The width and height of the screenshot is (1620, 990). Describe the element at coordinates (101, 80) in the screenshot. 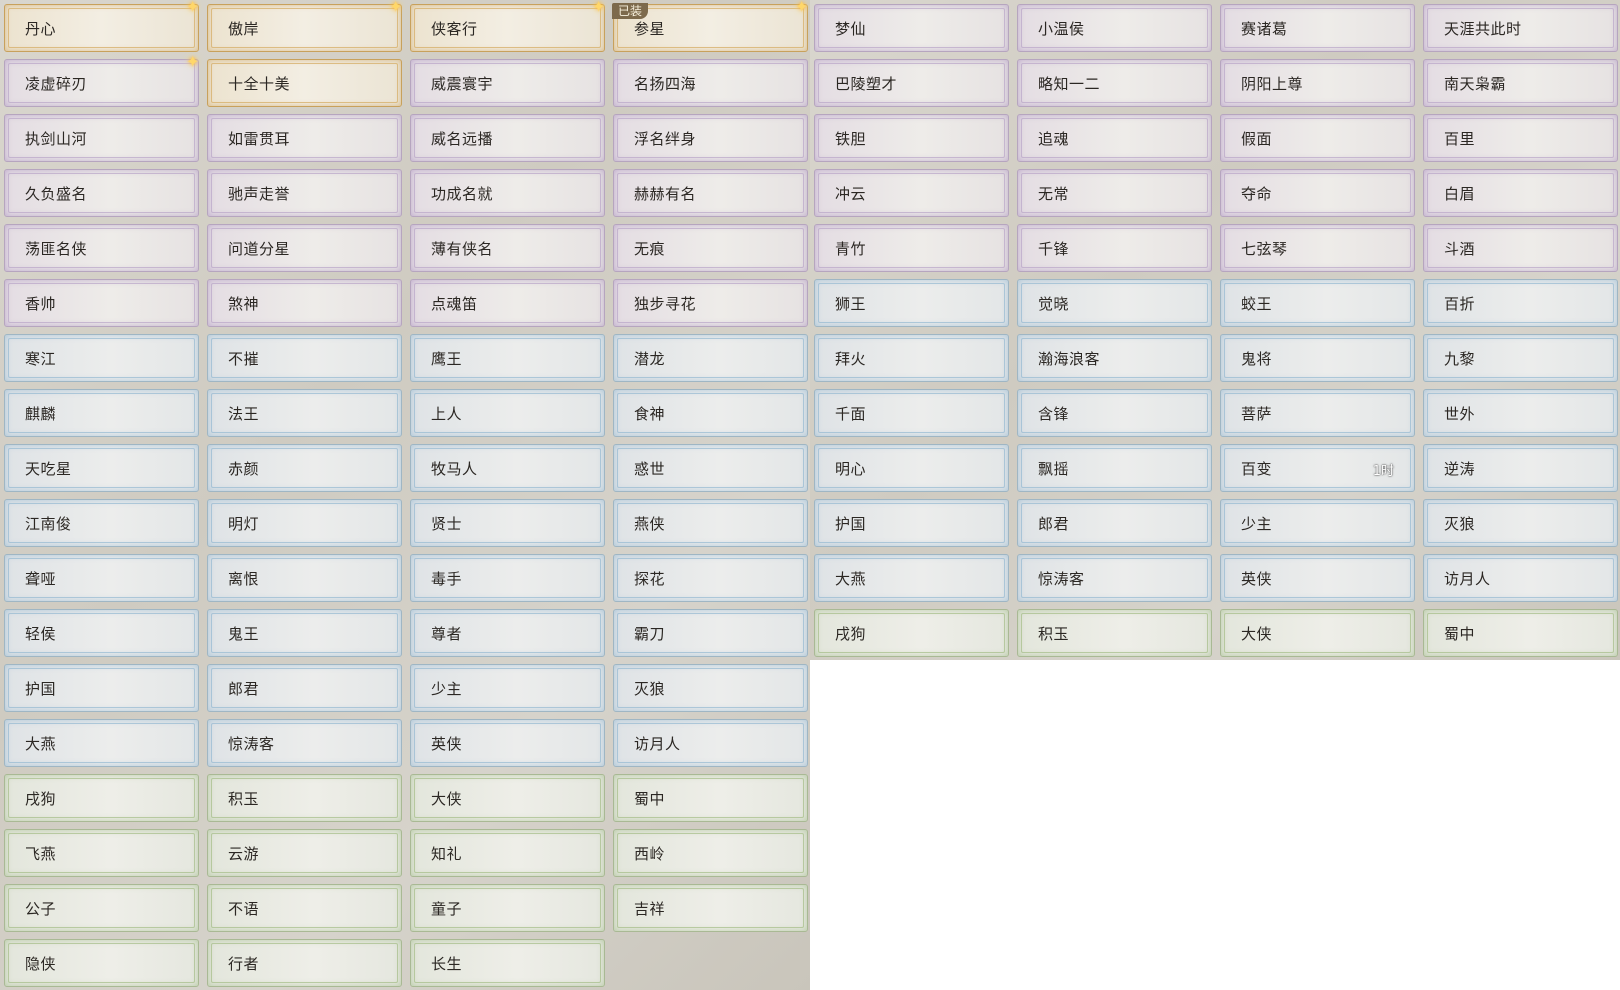

I see `title-card: 凌虚碎刃 ✦` at that location.